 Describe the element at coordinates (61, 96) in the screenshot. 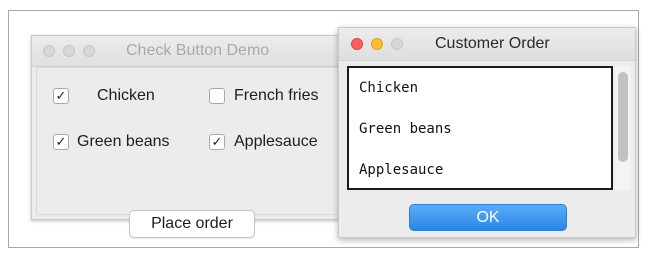

I see `checkbox-chicken: ✓` at that location.